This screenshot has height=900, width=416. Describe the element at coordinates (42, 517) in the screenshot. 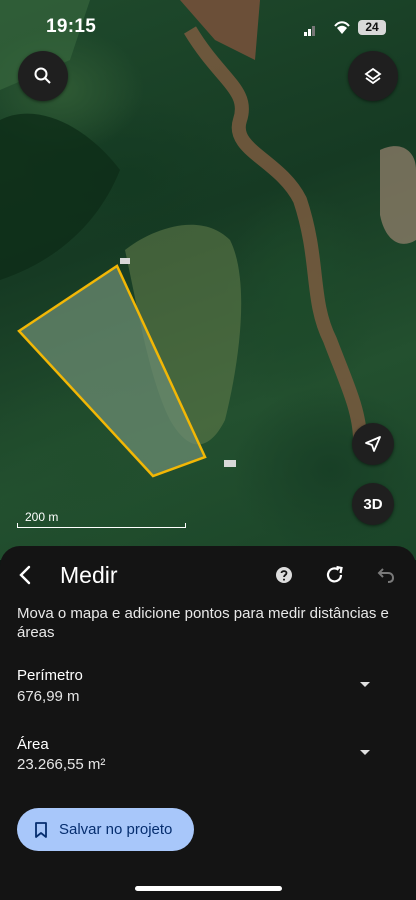

I see `scale-label: 200 m` at that location.